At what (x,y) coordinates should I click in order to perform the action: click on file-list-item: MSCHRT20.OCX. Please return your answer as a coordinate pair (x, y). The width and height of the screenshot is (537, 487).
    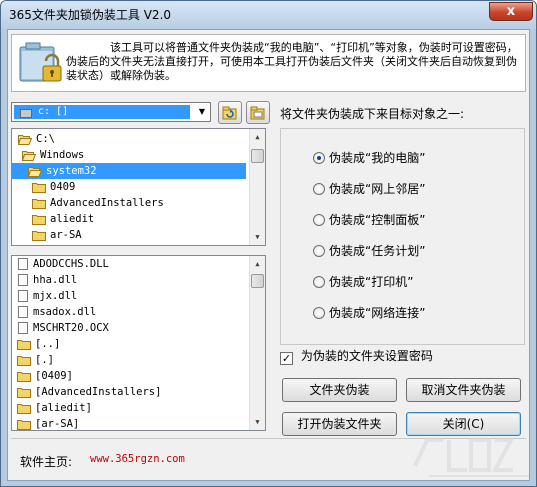
    Looking at the image, I should click on (60, 328).